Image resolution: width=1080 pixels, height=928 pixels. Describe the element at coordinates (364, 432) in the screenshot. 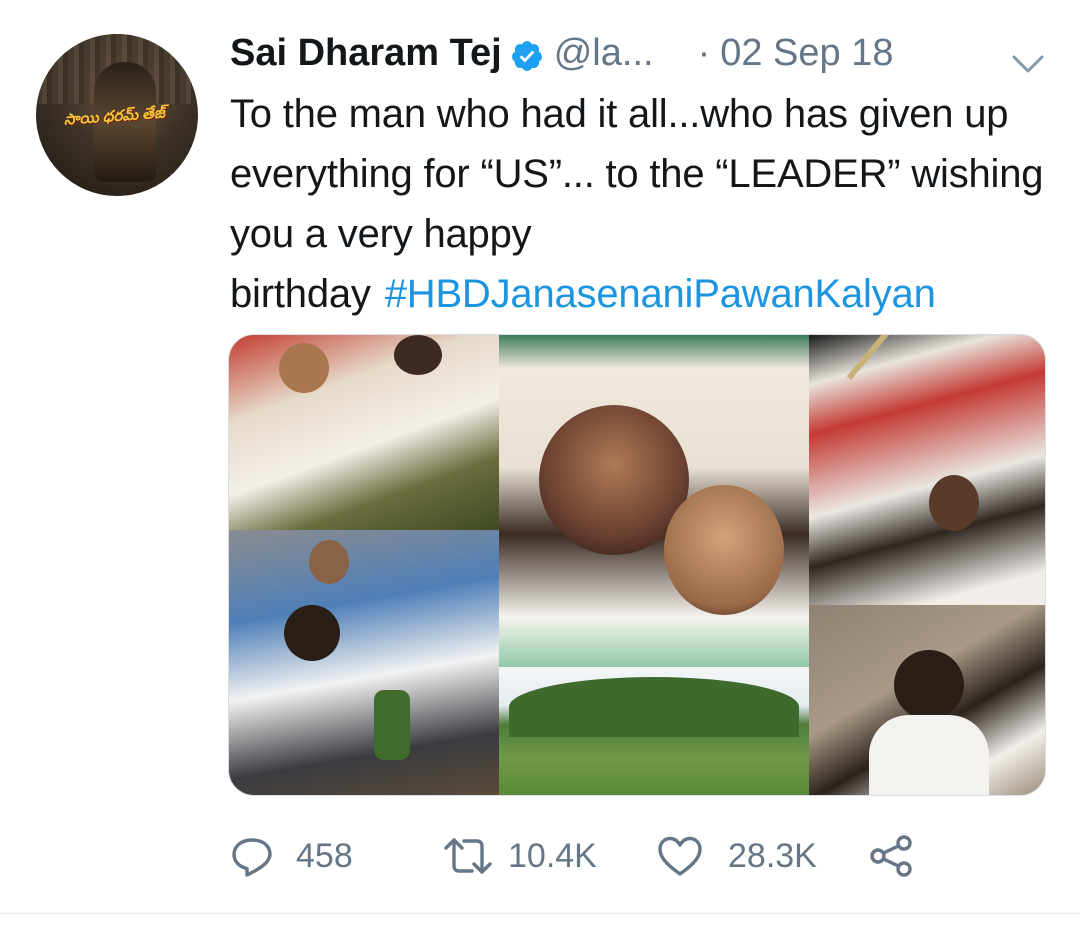

I see `collage-photo-elder-crowd` at that location.